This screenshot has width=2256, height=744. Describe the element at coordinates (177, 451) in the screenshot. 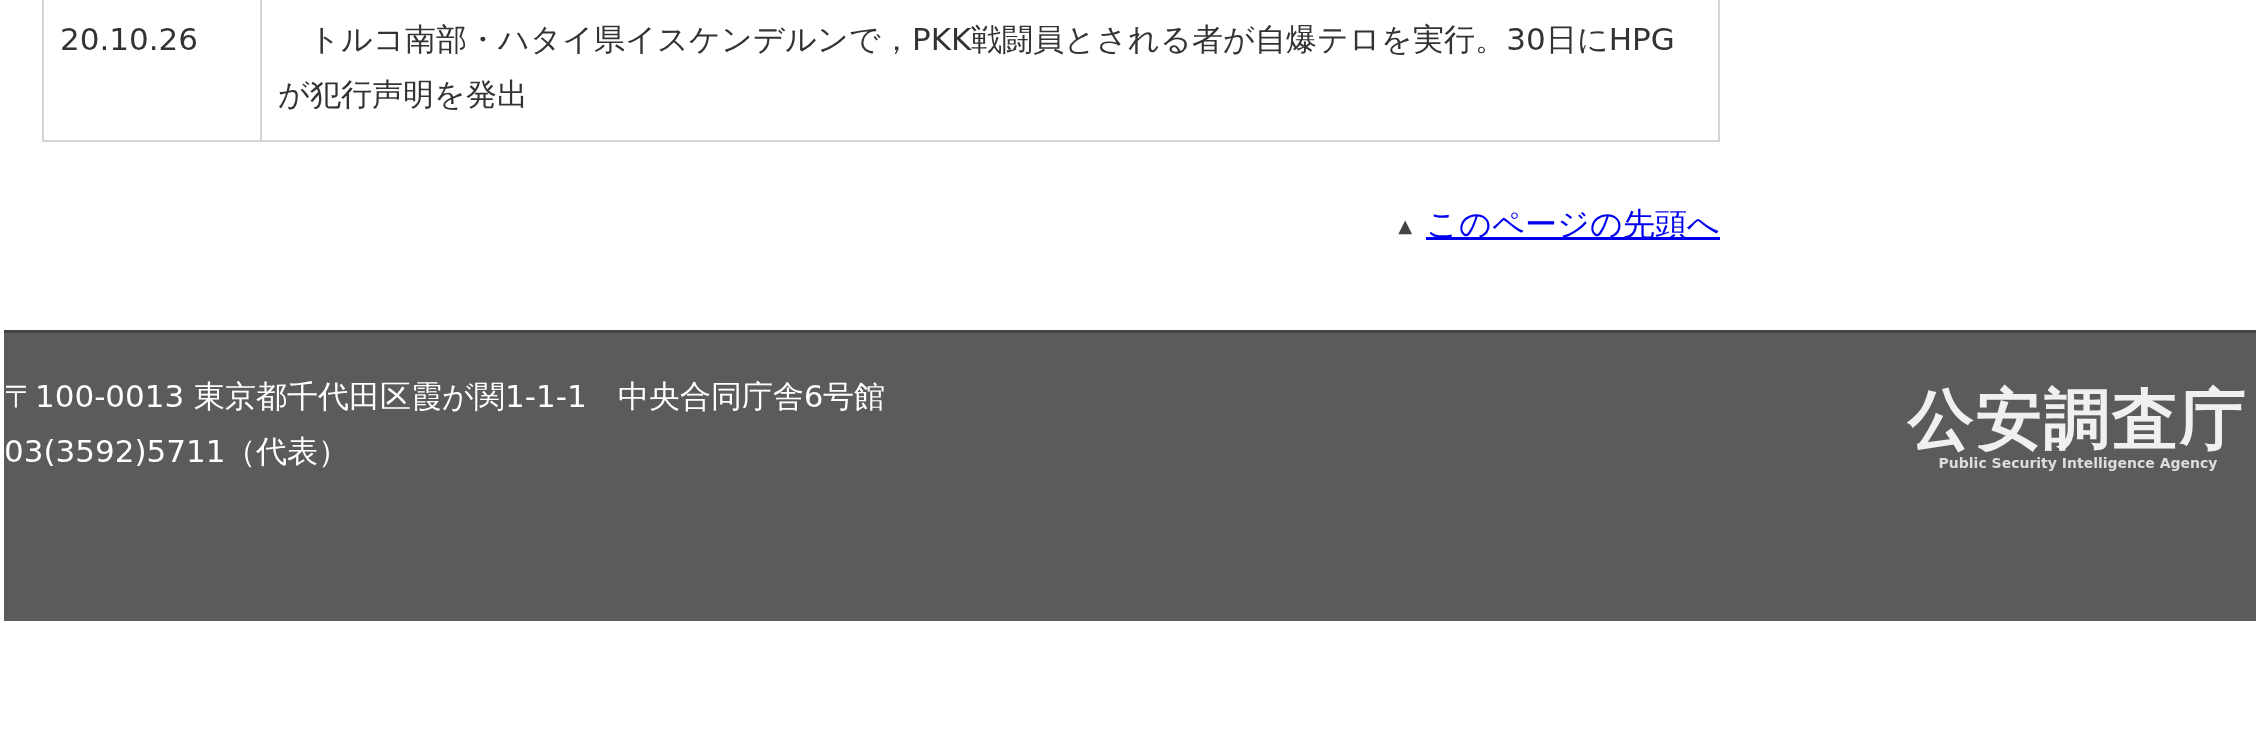

I see `address-text: 03(3592)5711（代表）` at that location.